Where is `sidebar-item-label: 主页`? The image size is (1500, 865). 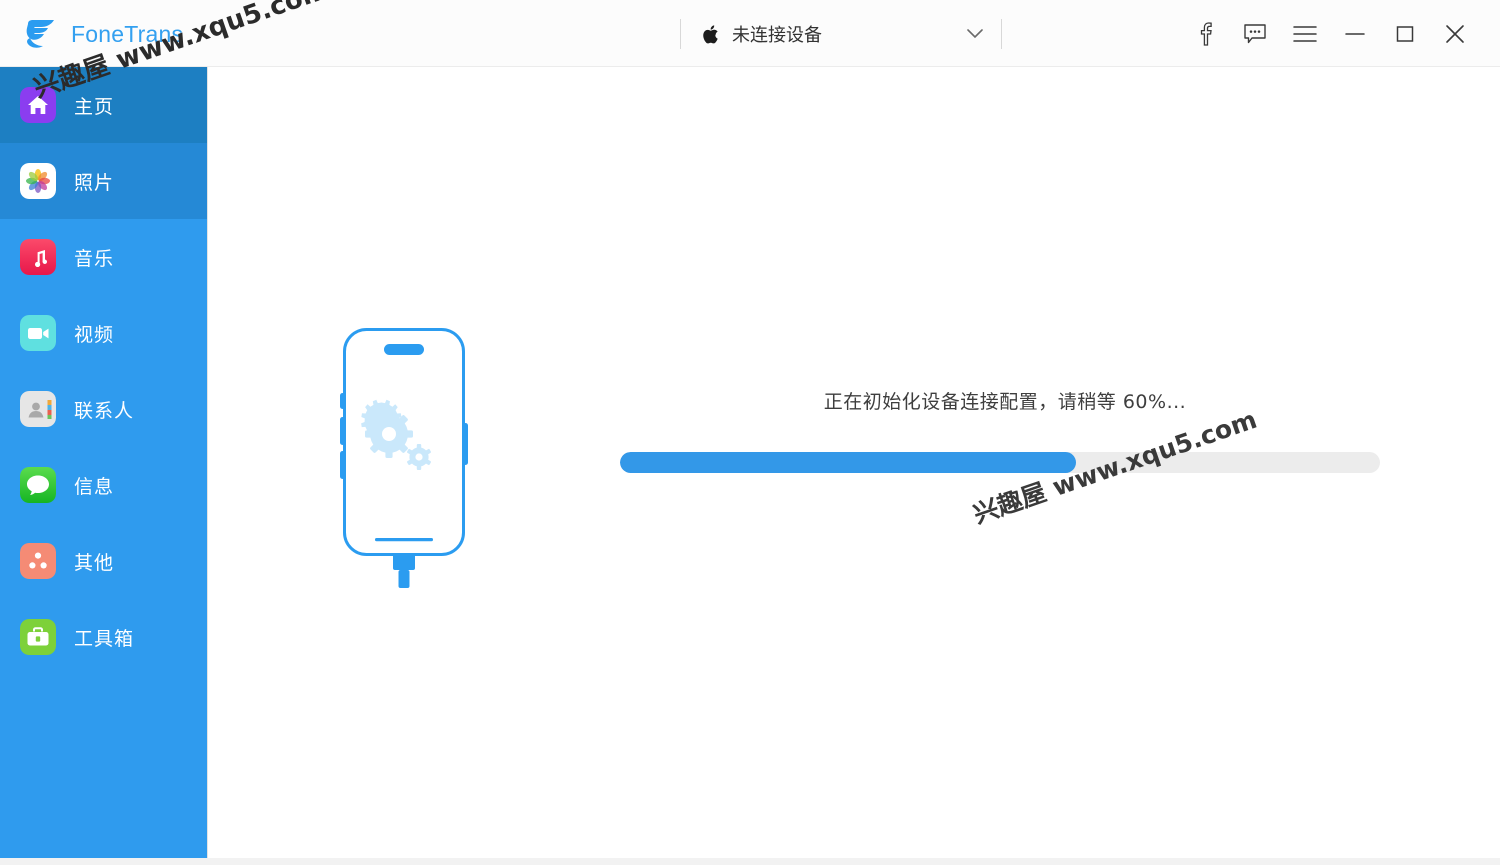 sidebar-item-label: 主页 is located at coordinates (94, 106).